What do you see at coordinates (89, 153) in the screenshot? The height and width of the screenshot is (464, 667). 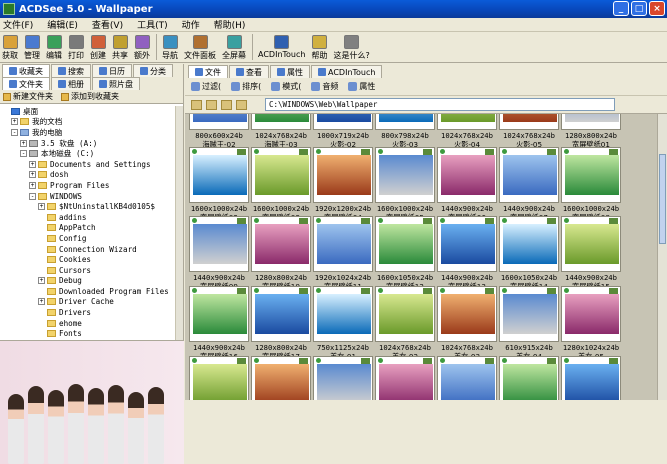 I see `tree-item: - 本地磁盘 (C:)` at bounding box center [89, 153].